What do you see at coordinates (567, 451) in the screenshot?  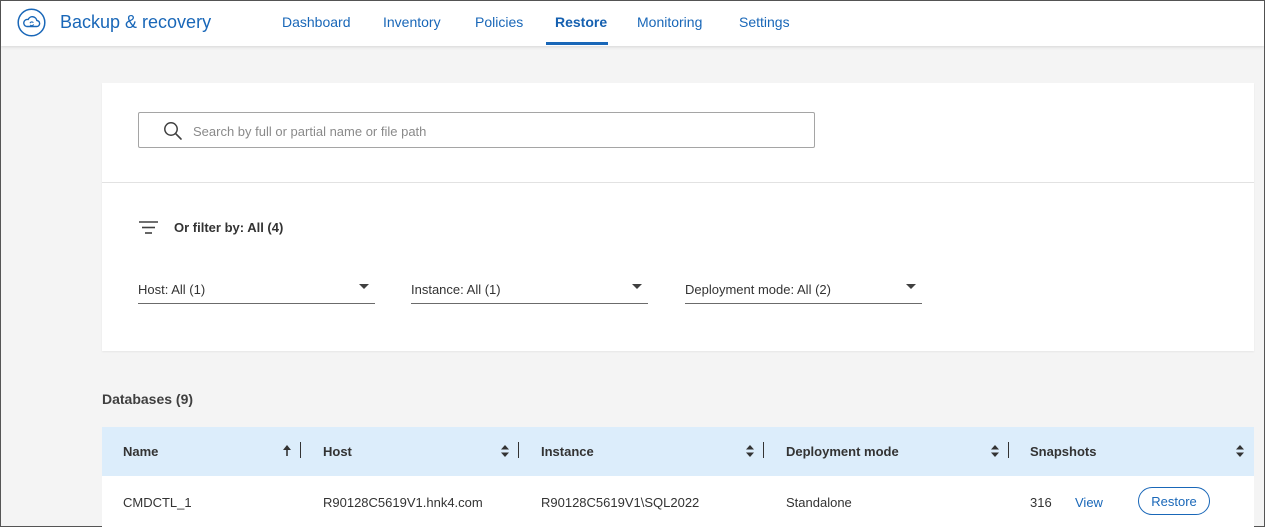 I see `column-header-instance: Instance` at bounding box center [567, 451].